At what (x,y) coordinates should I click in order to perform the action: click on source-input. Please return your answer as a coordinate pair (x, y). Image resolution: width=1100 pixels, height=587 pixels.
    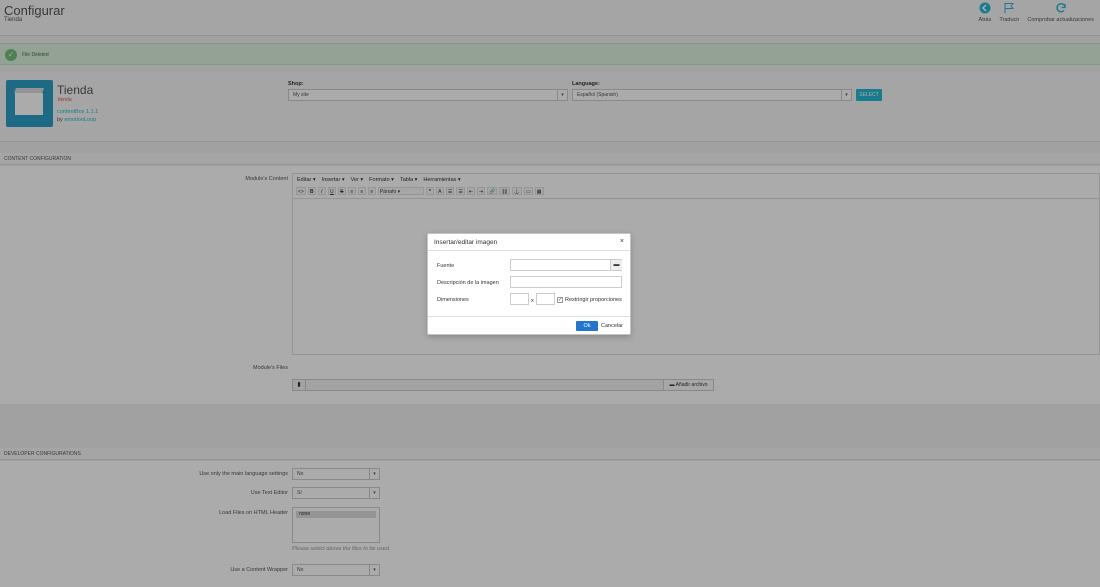
    Looking at the image, I should click on (566, 265).